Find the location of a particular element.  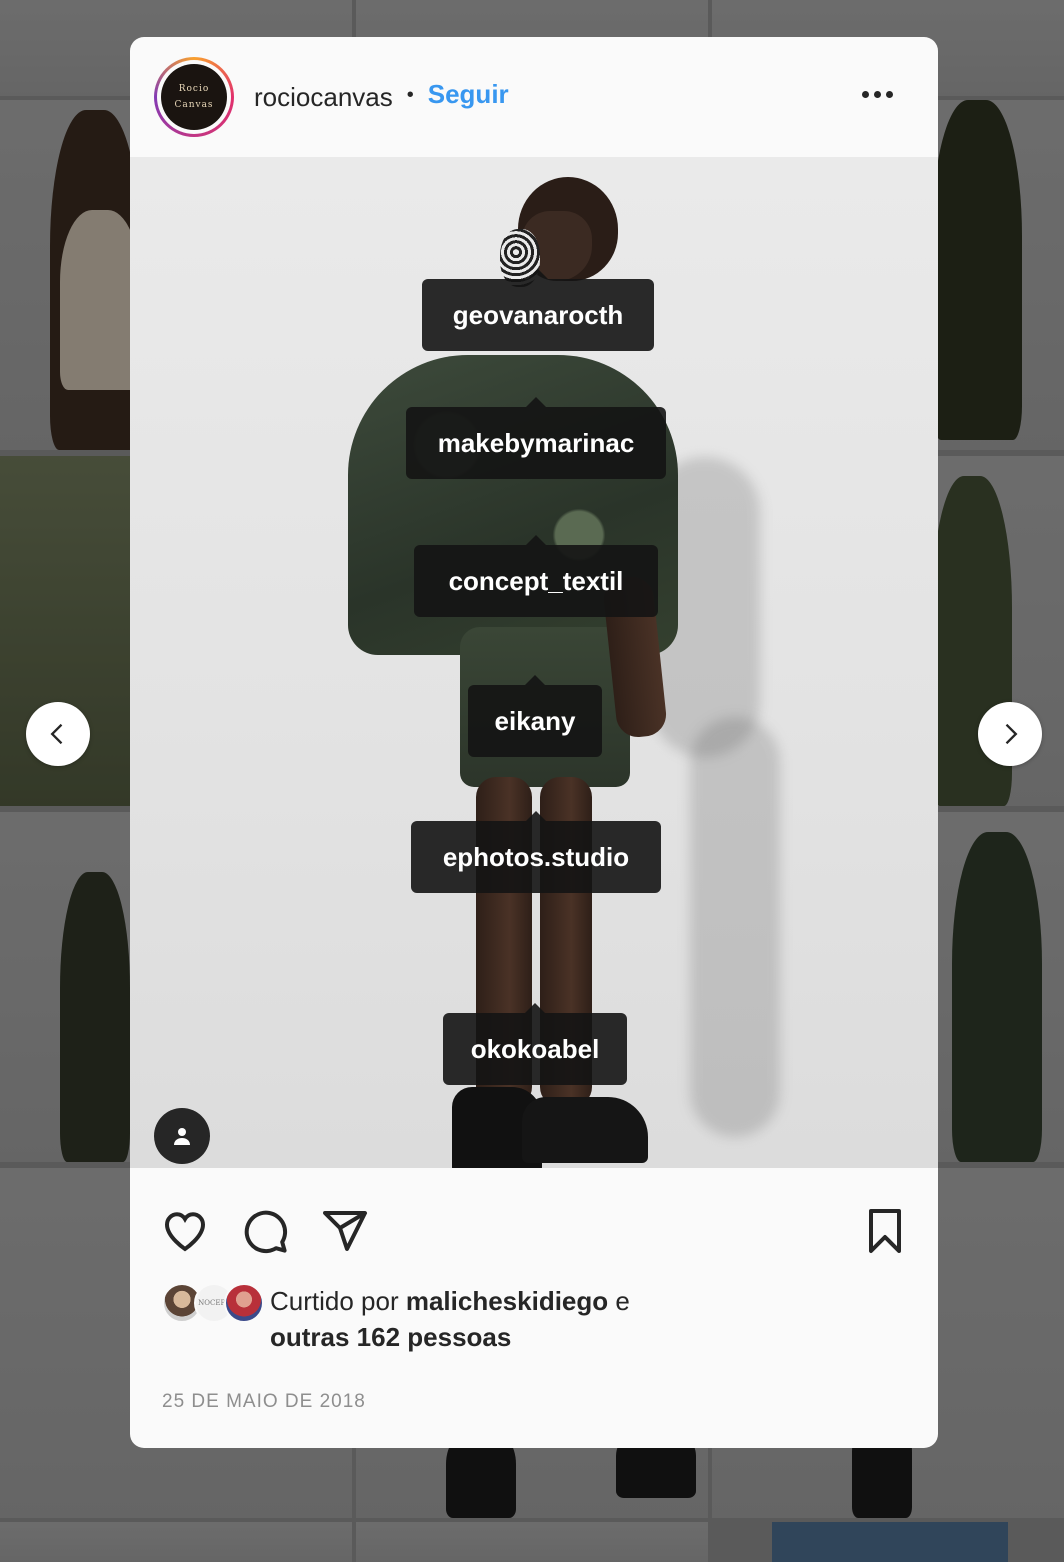

comment-icon is located at coordinates (266, 1232).